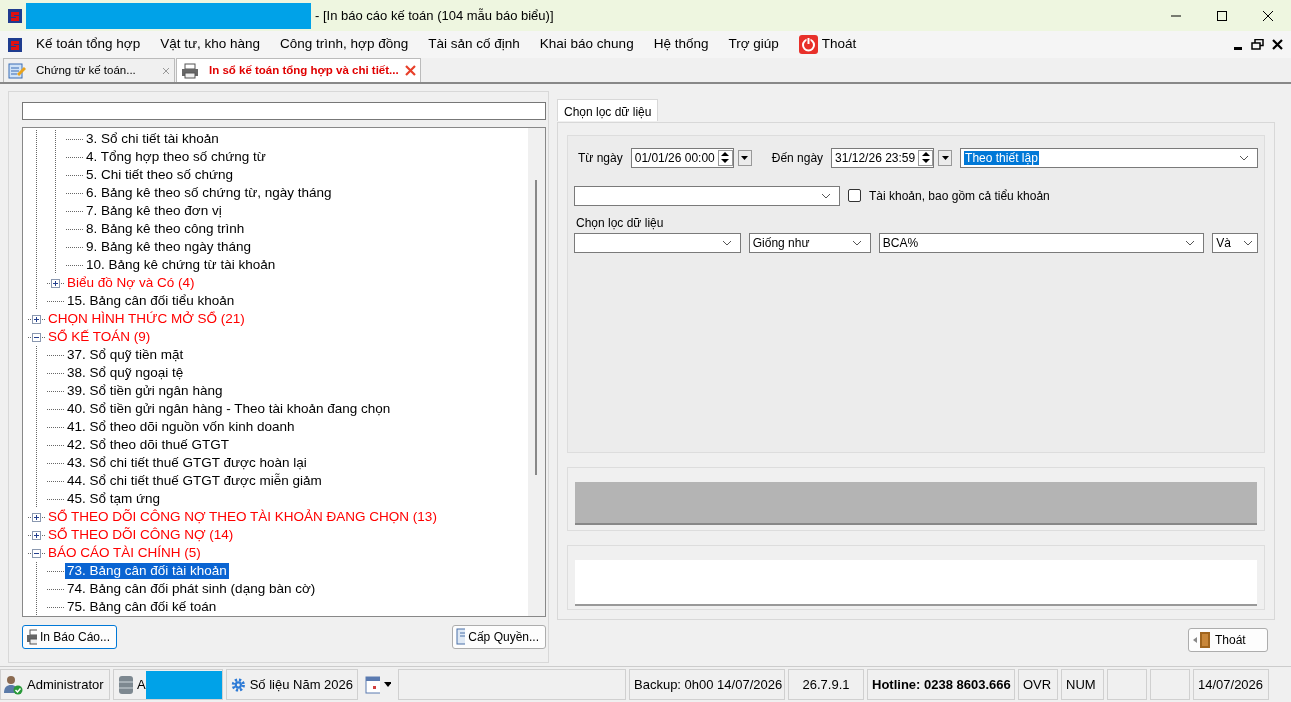 The height and width of the screenshot is (702, 1291). What do you see at coordinates (1041, 242) in the screenshot?
I see `value-dropdown: BCA%` at bounding box center [1041, 242].